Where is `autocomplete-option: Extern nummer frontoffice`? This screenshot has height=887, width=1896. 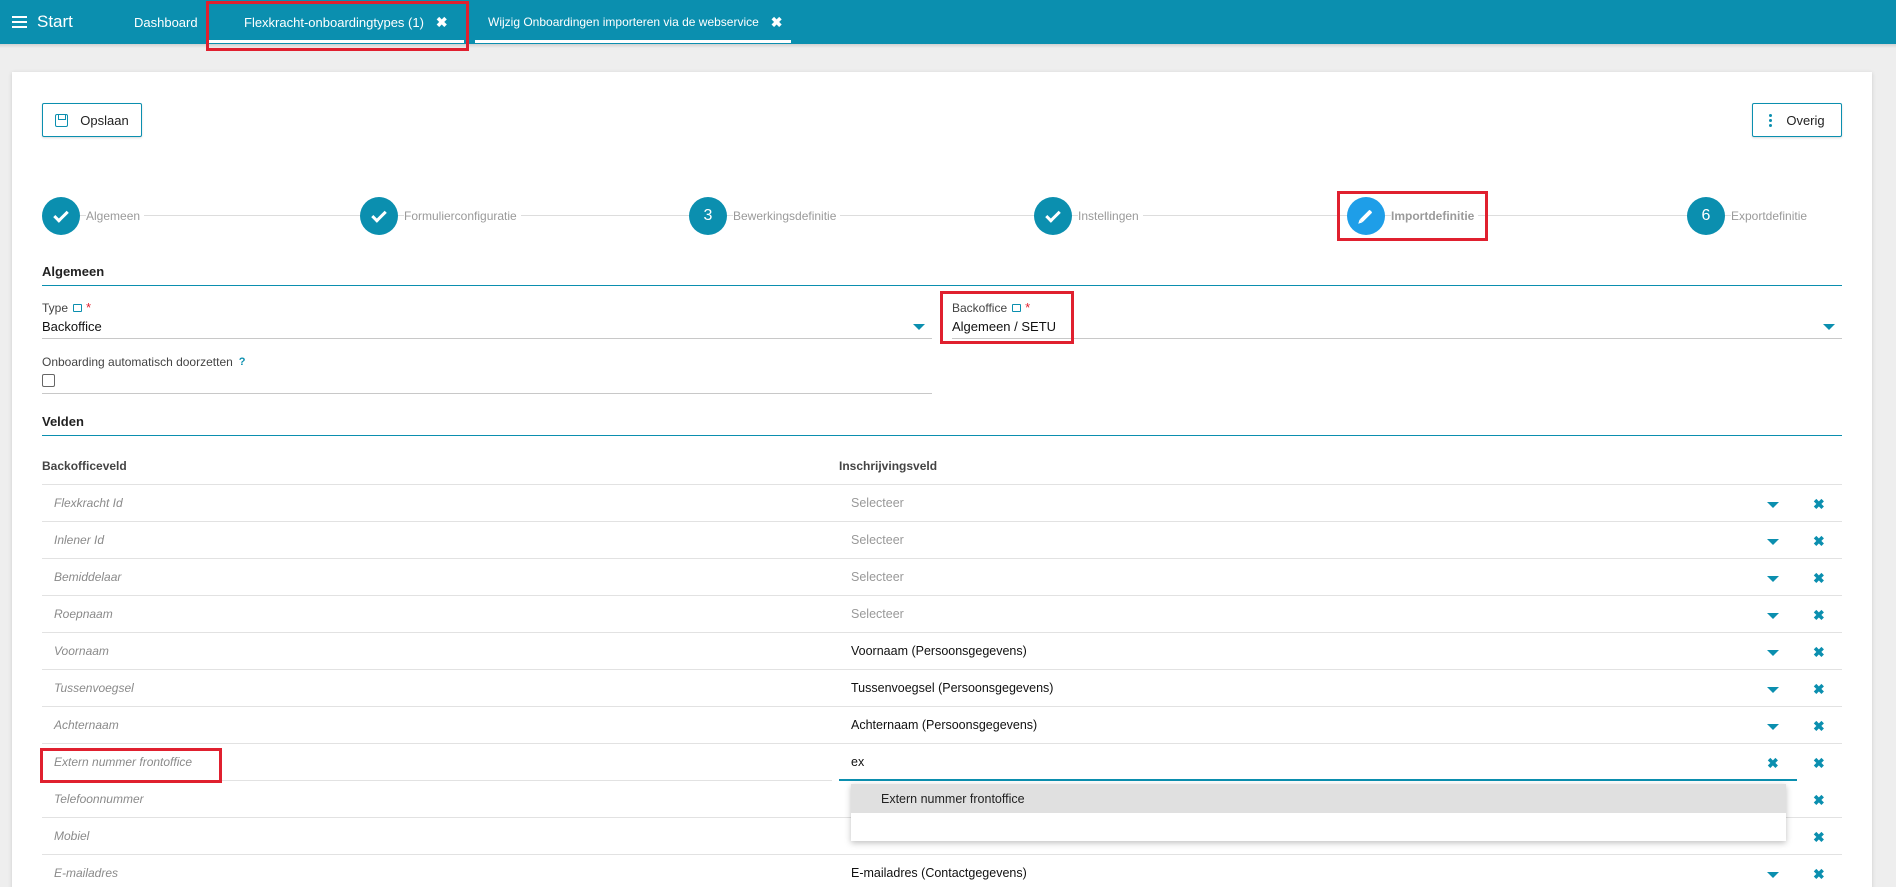 autocomplete-option: Extern nummer frontoffice is located at coordinates (1318, 798).